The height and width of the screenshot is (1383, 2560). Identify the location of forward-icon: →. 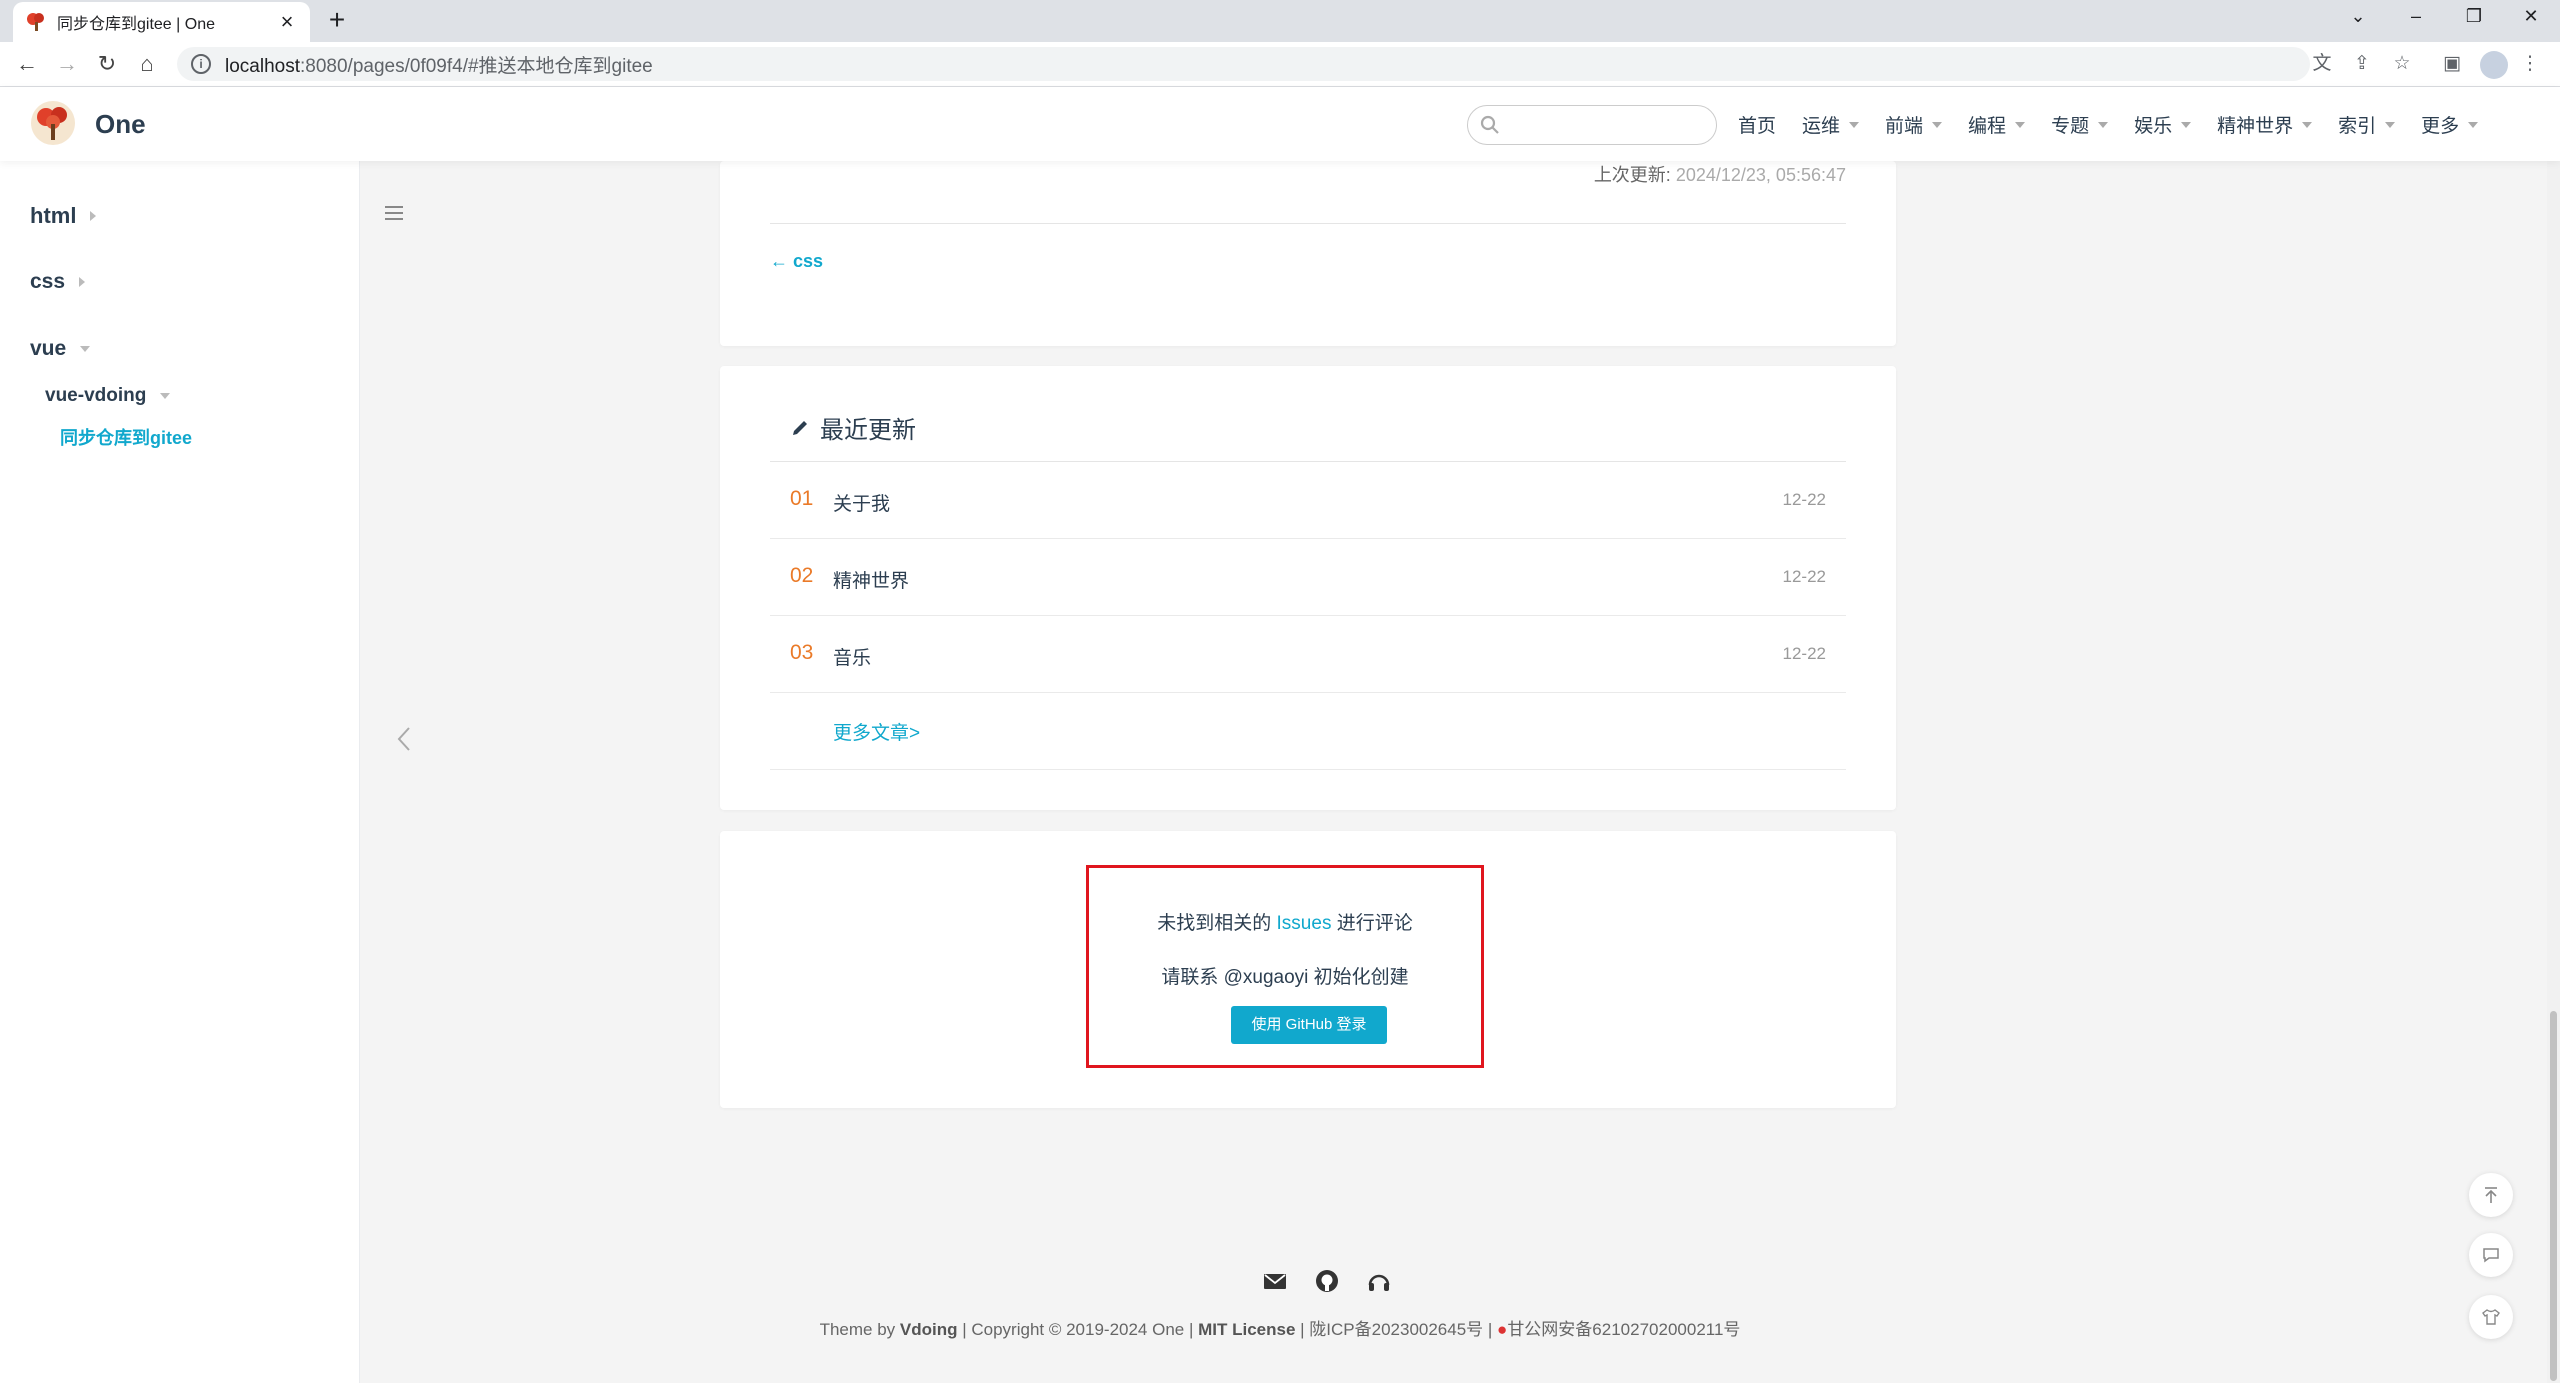
(67, 64).